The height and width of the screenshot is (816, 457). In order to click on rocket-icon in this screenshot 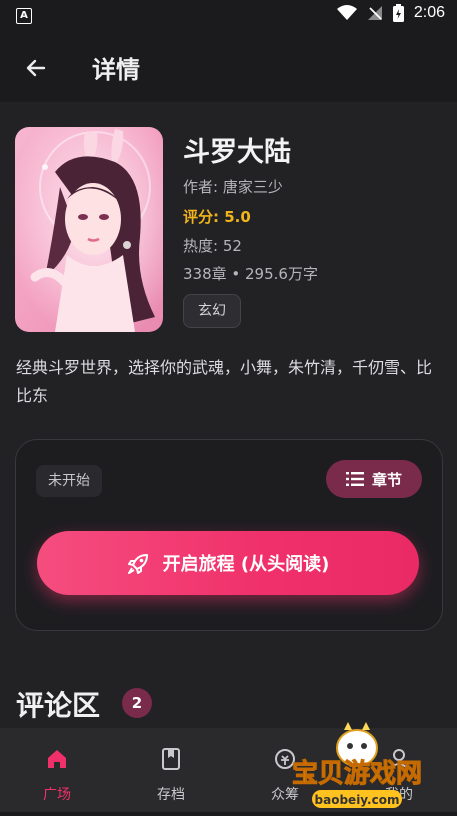, I will do `click(137, 564)`.